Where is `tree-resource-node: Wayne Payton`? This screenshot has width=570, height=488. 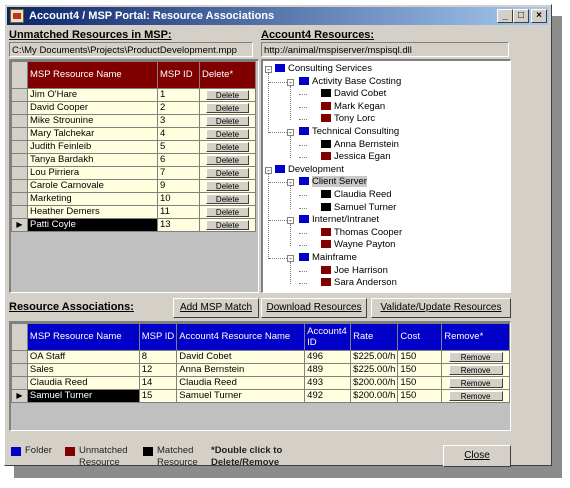 tree-resource-node: Wayne Payton is located at coordinates (358, 245).